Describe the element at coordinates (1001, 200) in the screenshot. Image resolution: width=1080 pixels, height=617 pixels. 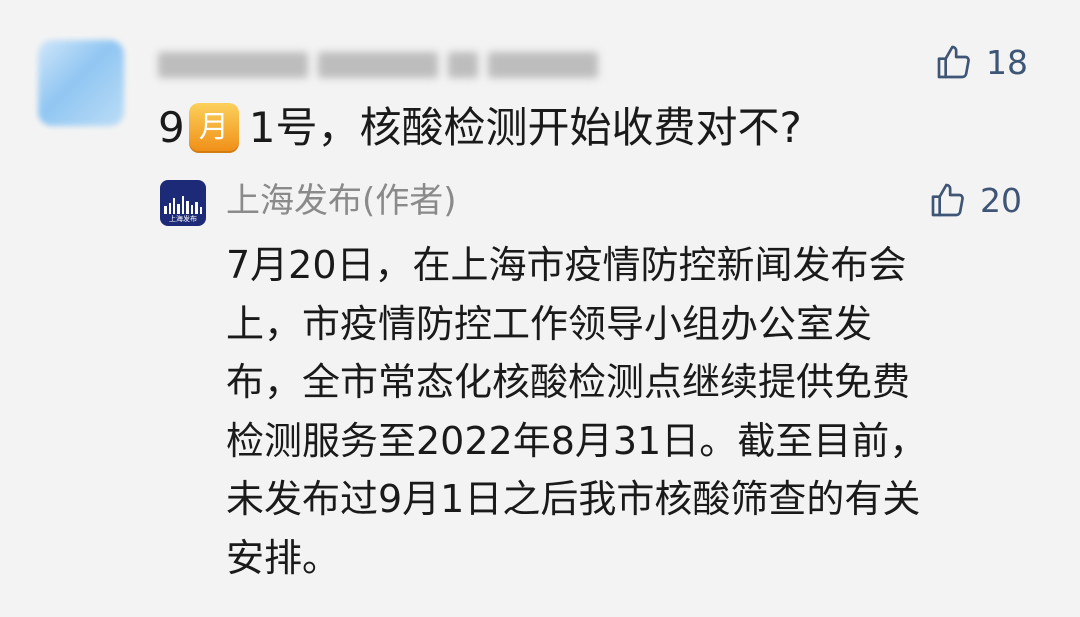
I see `reply-like-count: 20` at that location.